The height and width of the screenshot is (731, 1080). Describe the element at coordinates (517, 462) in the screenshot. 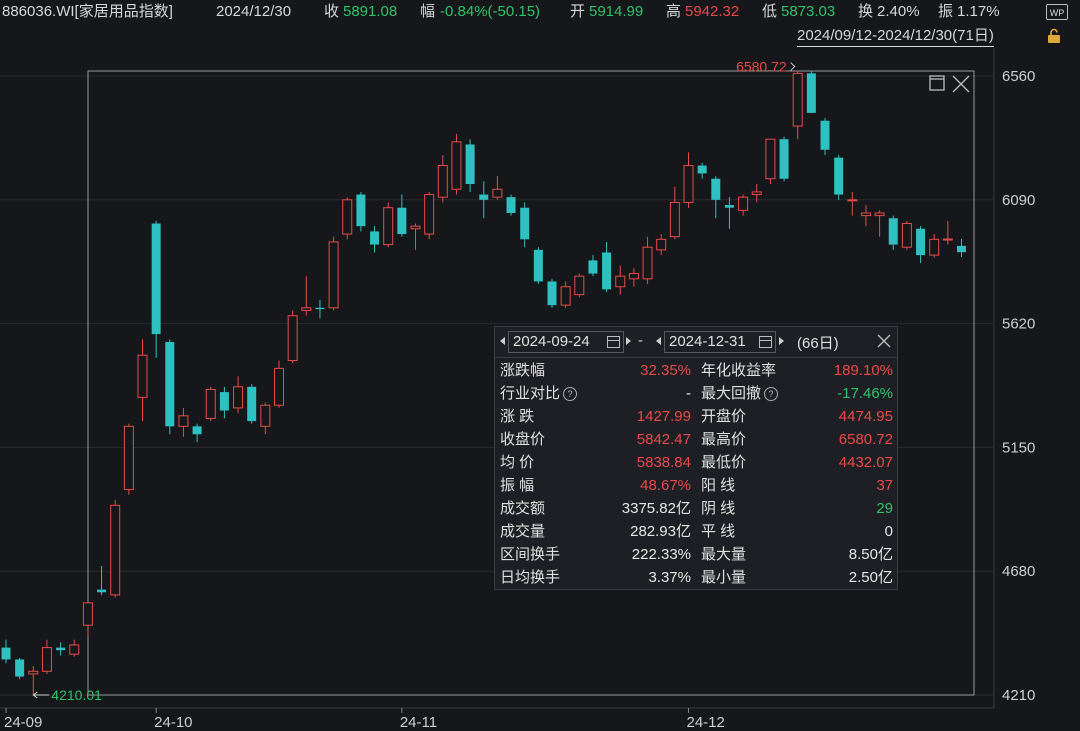

I see `stat-label: 均 价` at that location.